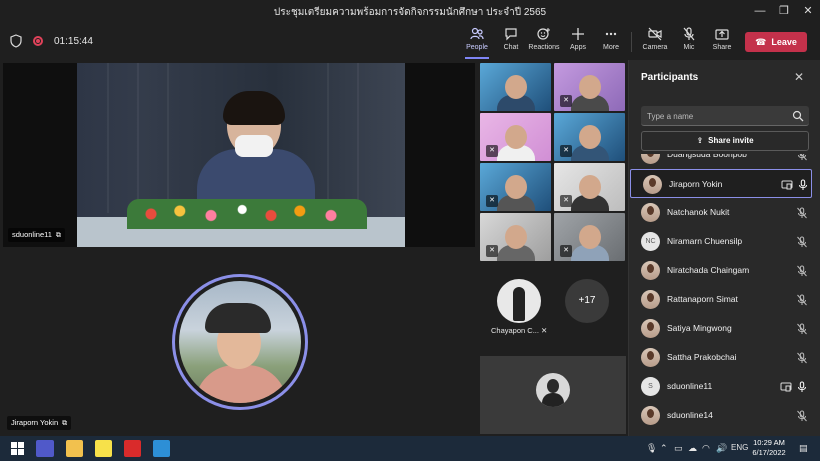 Image resolution: width=820 pixels, height=461 pixels. Describe the element at coordinates (73, 41) in the screenshot. I see `meeting-timer: 01:15:44` at that location.